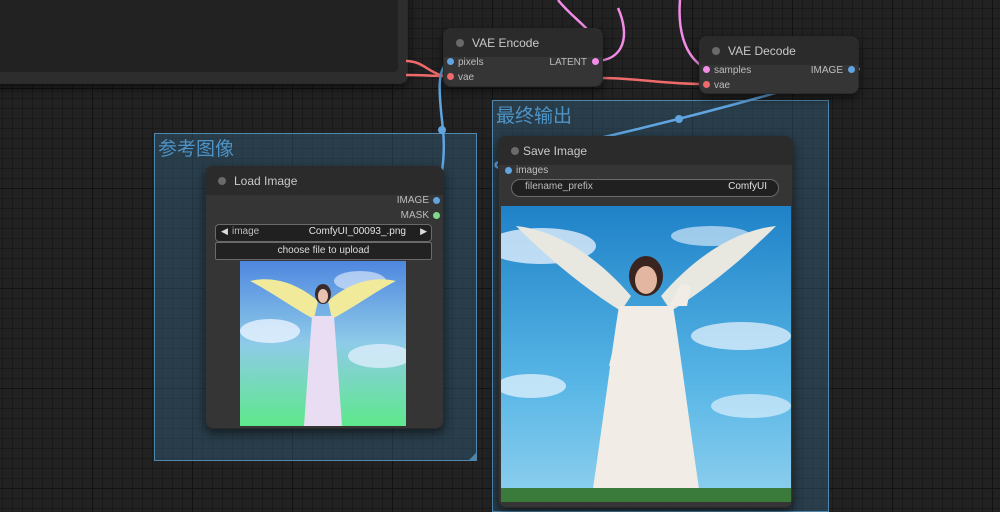 This screenshot has height=512, width=1000. What do you see at coordinates (450, 61) in the screenshot?
I see `pixels-input-slot` at bounding box center [450, 61].